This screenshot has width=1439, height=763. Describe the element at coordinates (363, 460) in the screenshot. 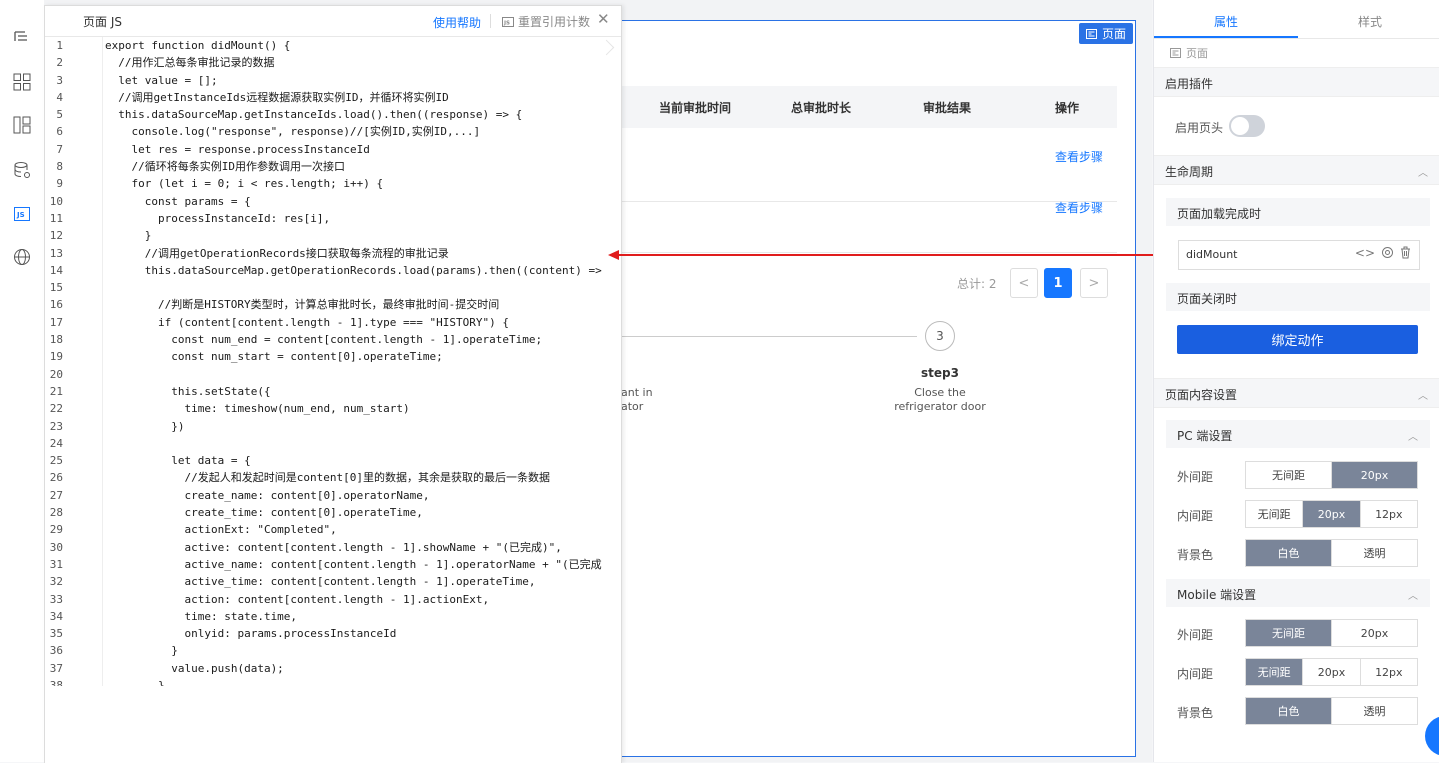

I see `code-line: let data = {` at that location.